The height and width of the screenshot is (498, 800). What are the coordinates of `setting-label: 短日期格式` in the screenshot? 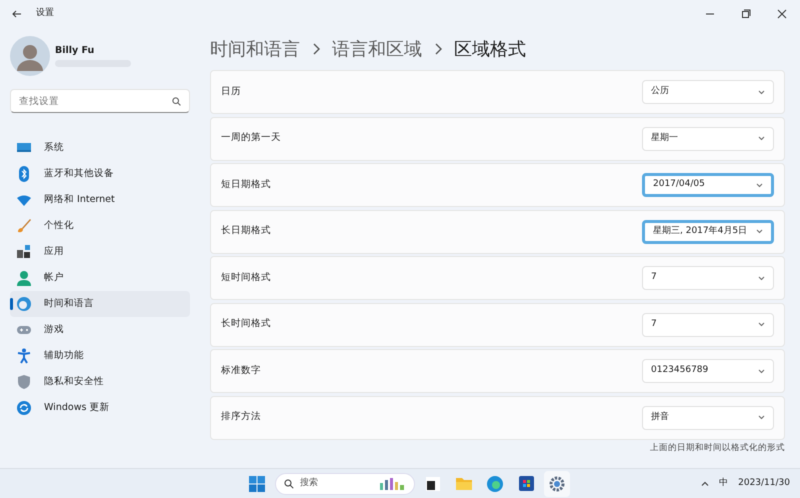 It's located at (246, 185).